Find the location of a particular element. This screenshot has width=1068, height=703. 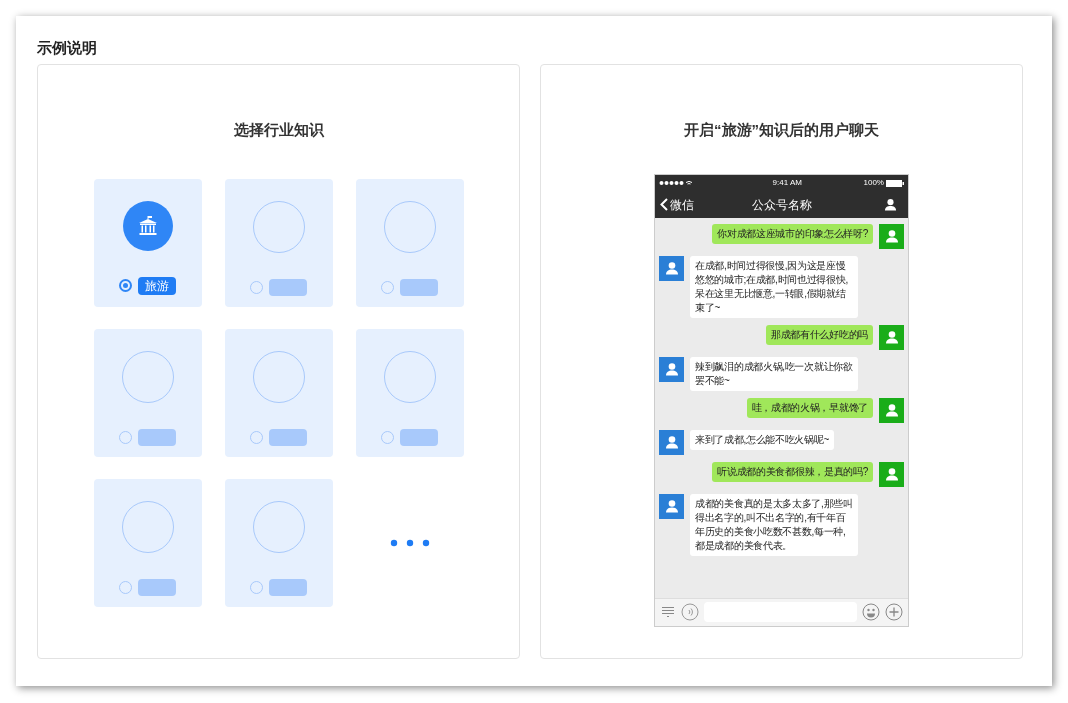

chat-bubble: 在成都,时间过得很慢,因为这是座慢悠悠的城市;在成都,时间也过得很快,呆在这里无比惬意,一转眼,假期就结束了~ is located at coordinates (774, 286).